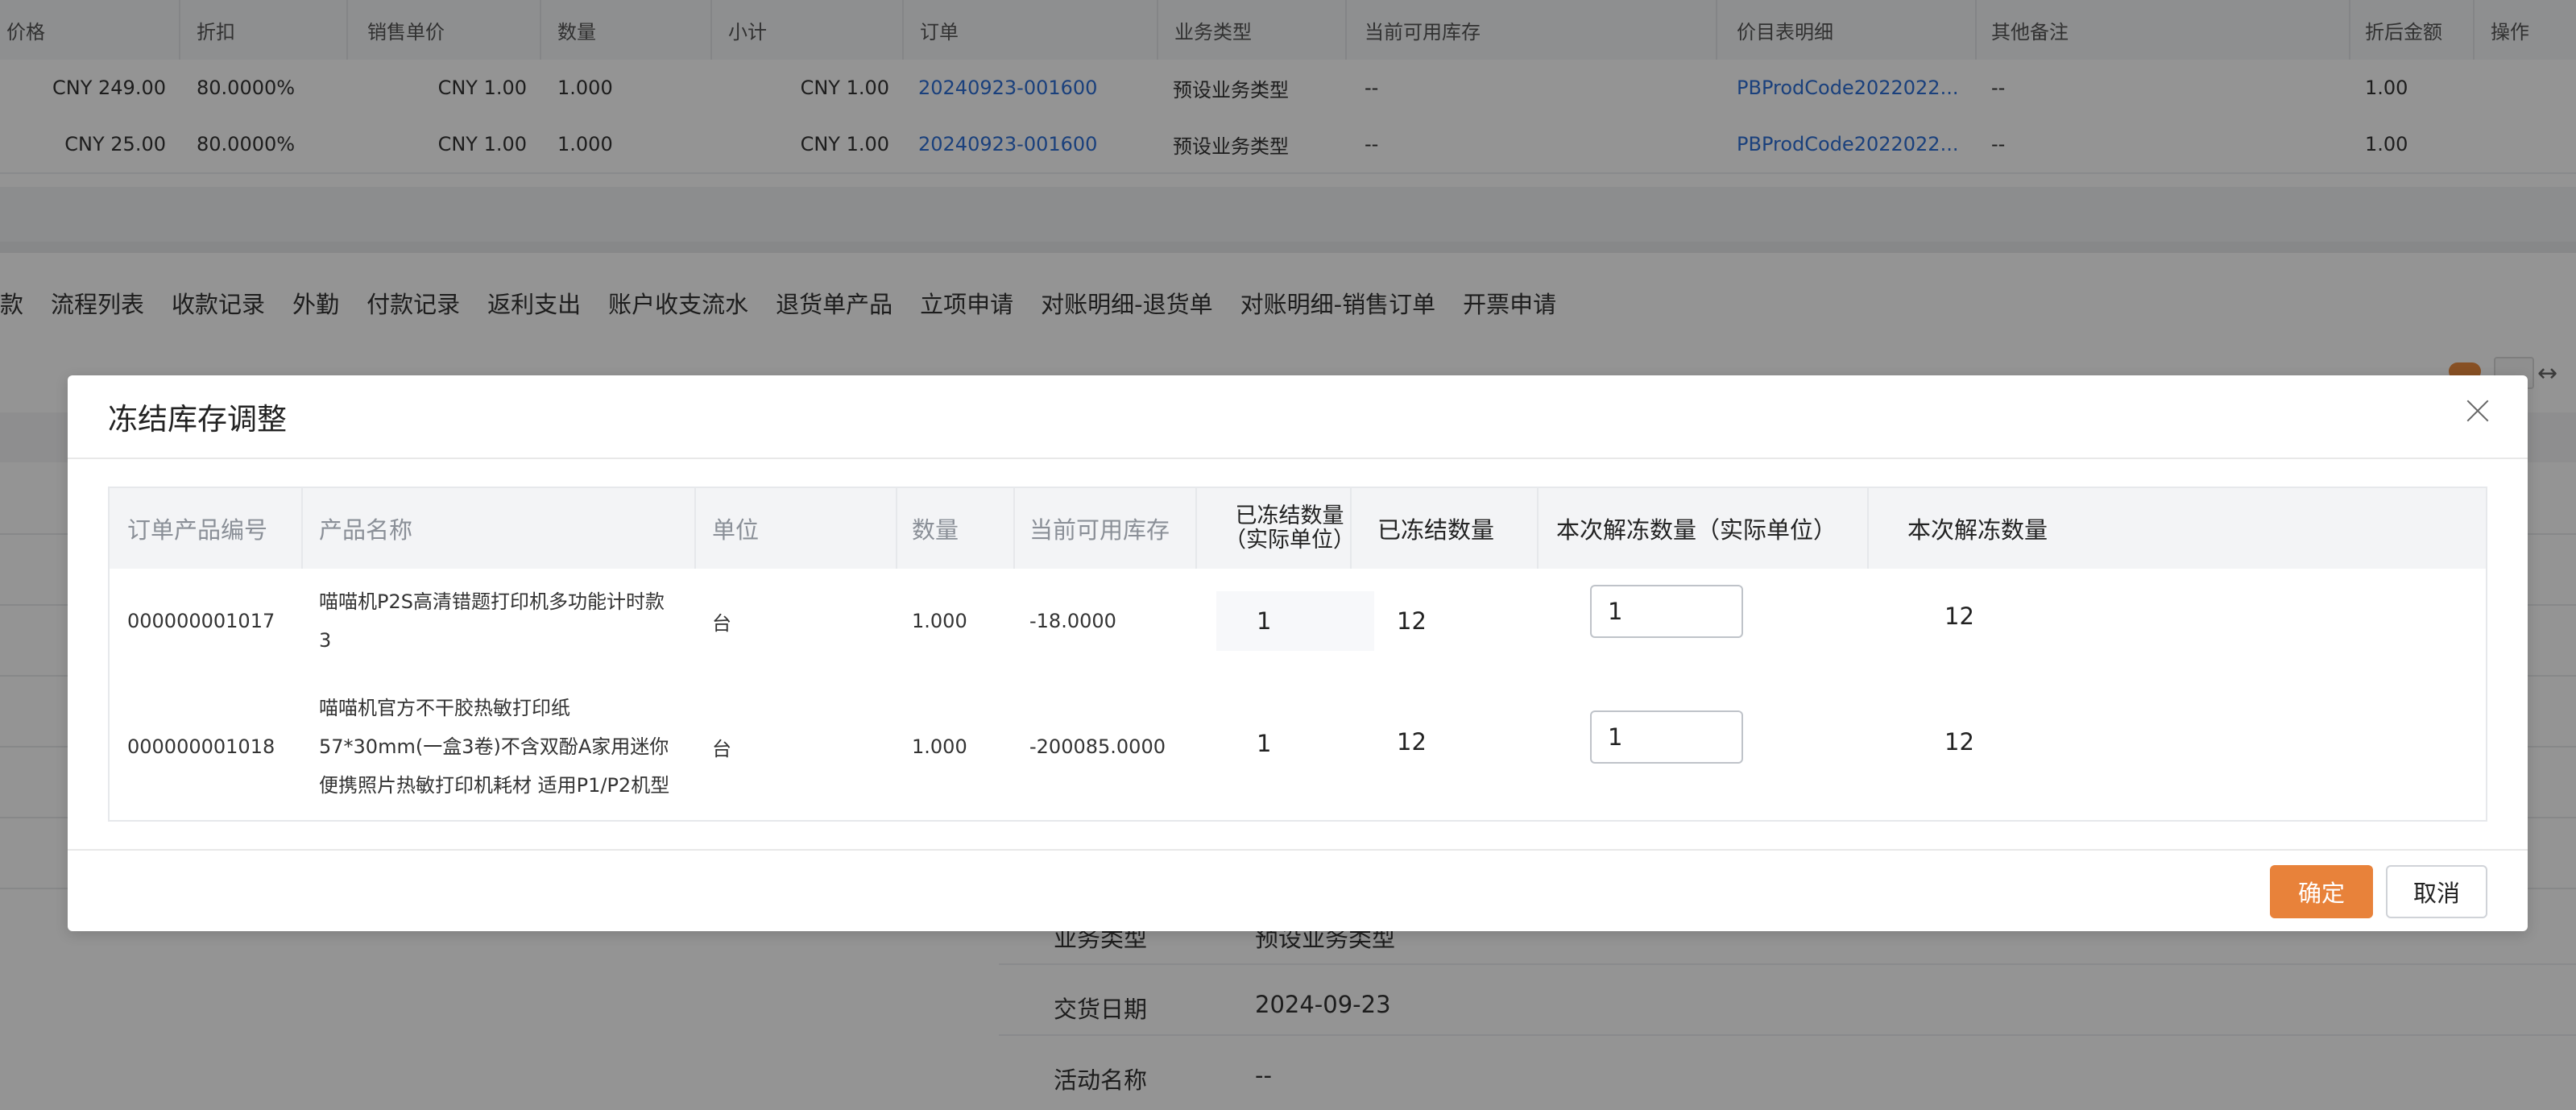 The width and height of the screenshot is (2576, 1110). Describe the element at coordinates (1097, 746) in the screenshot. I see `cell-stock: -200085.0000` at that location.